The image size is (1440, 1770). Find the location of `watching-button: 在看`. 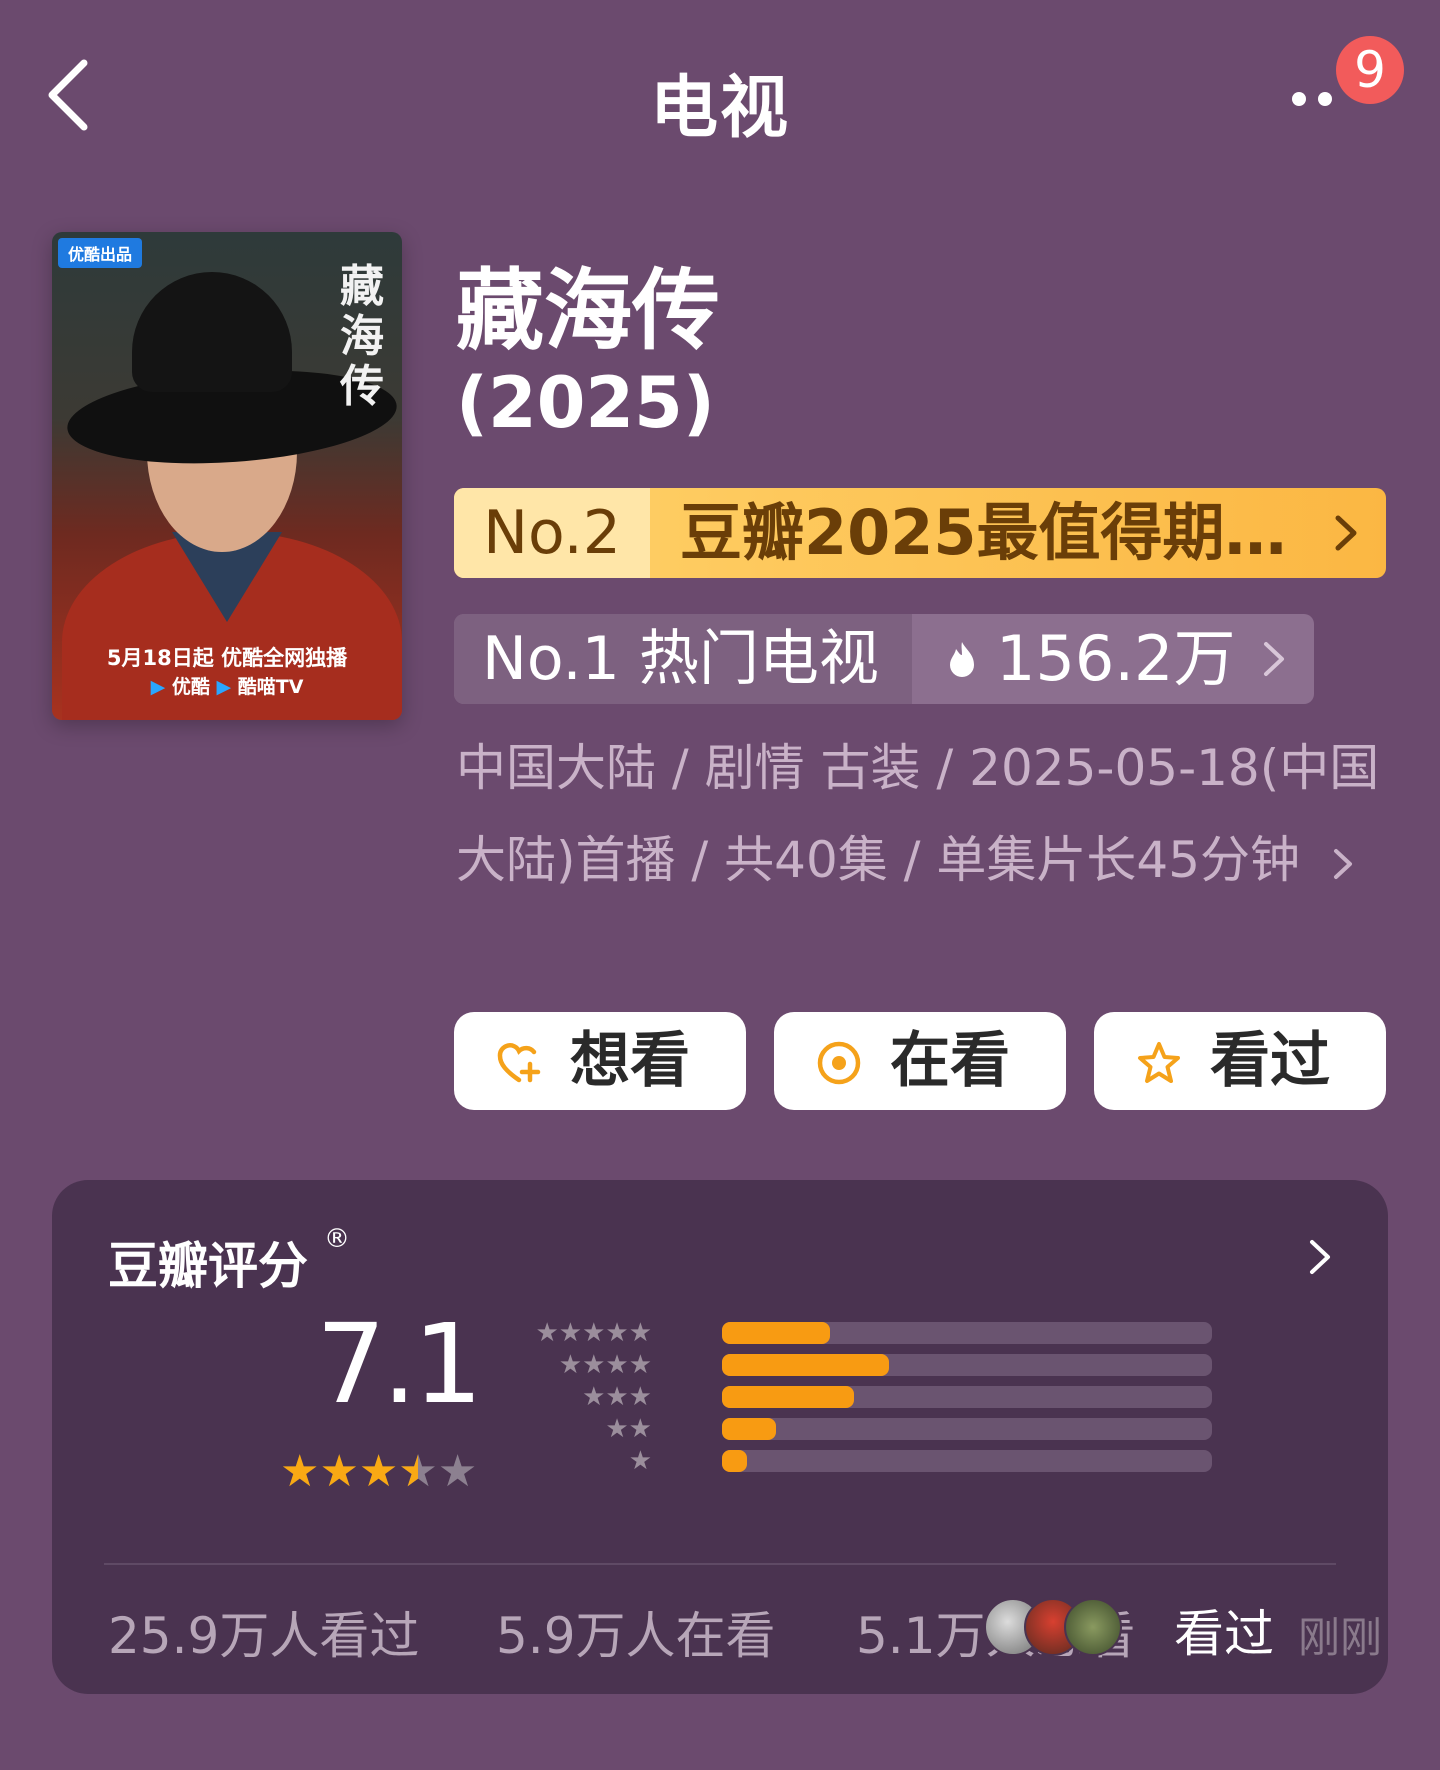

watching-button: 在看 is located at coordinates (920, 1061).